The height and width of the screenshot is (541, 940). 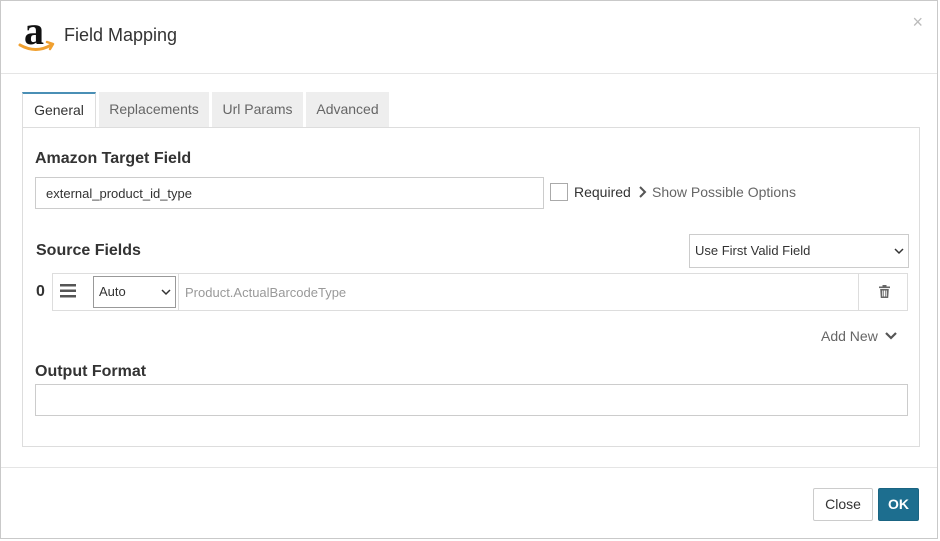 What do you see at coordinates (643, 192) in the screenshot?
I see `chevron-right-icon` at bounding box center [643, 192].